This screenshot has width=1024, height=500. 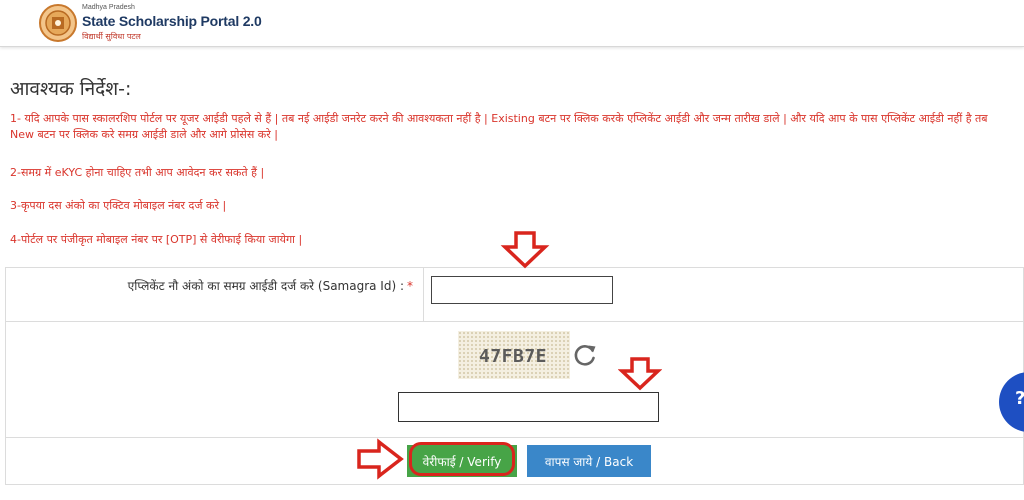 What do you see at coordinates (1019, 398) in the screenshot?
I see `chat-icon: ?` at bounding box center [1019, 398].